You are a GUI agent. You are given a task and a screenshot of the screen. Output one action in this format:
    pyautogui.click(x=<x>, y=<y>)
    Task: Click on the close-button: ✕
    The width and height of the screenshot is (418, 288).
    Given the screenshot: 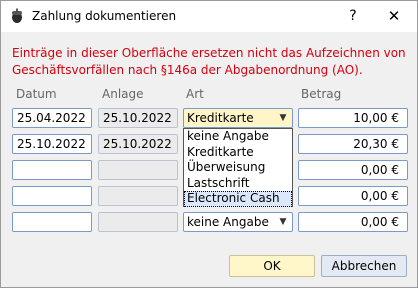 What is the action you would take?
    pyautogui.click(x=394, y=16)
    